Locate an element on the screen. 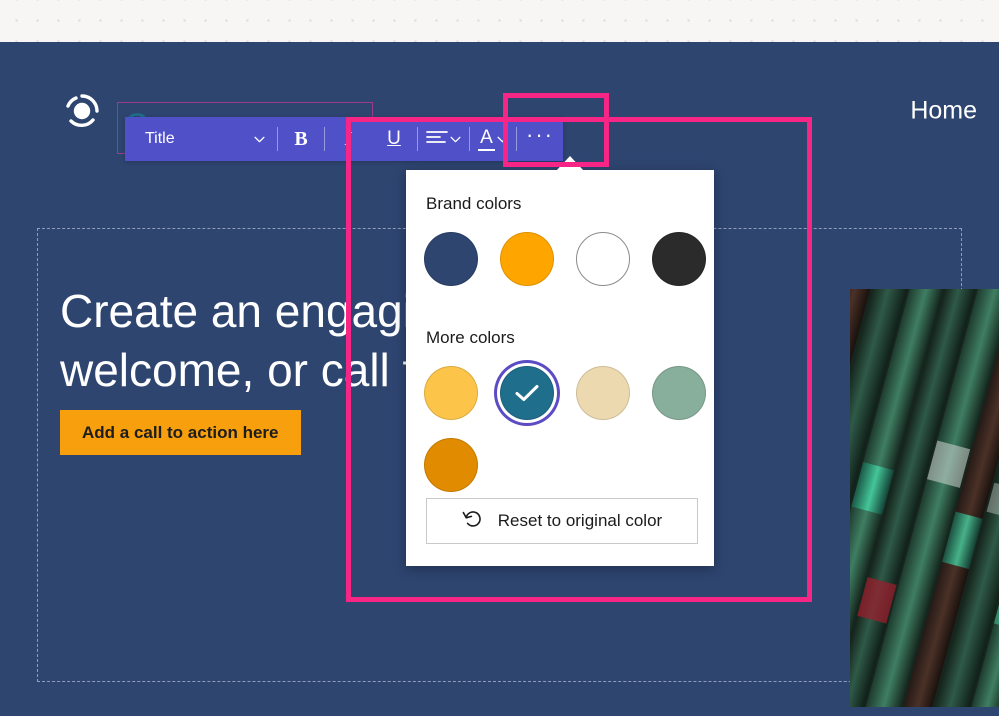  font-color-icon: A is located at coordinates (486, 139).